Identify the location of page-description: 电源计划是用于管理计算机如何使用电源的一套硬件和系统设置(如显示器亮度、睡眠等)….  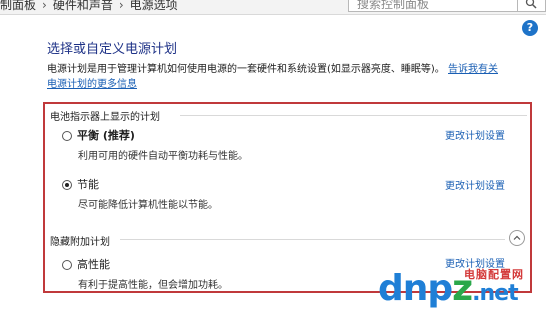
(292, 77).